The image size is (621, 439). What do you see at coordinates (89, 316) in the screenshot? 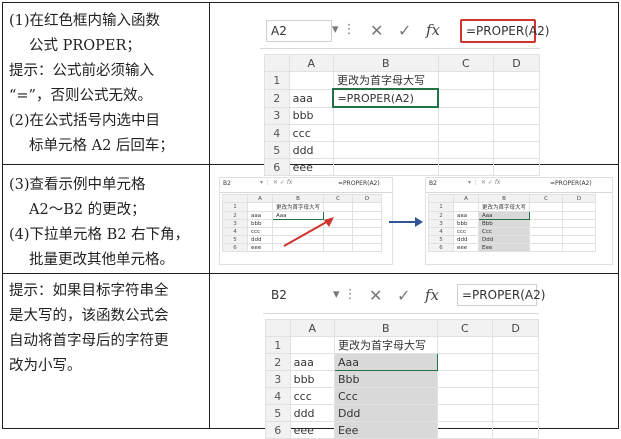
I see `instruction-line: 是大写的，该函数公式会` at bounding box center [89, 316].